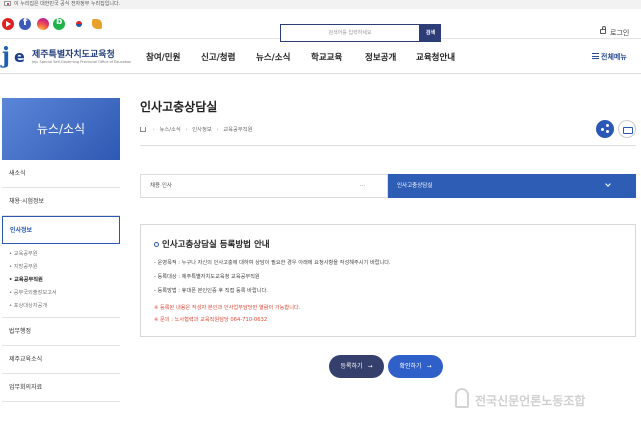 This screenshot has height=431, width=641. I want to click on breadcrumb-item: 뉴스/소식, so click(170, 130).